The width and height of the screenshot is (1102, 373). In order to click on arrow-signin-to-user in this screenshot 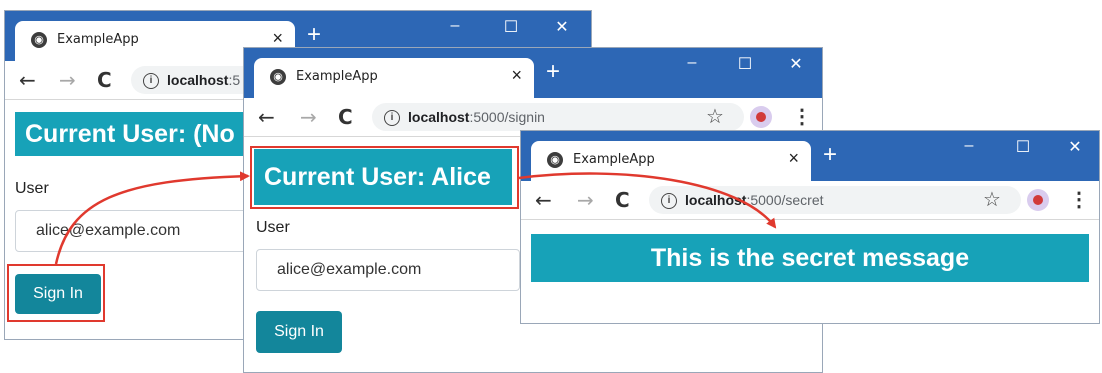, I will do `click(152, 218)`.